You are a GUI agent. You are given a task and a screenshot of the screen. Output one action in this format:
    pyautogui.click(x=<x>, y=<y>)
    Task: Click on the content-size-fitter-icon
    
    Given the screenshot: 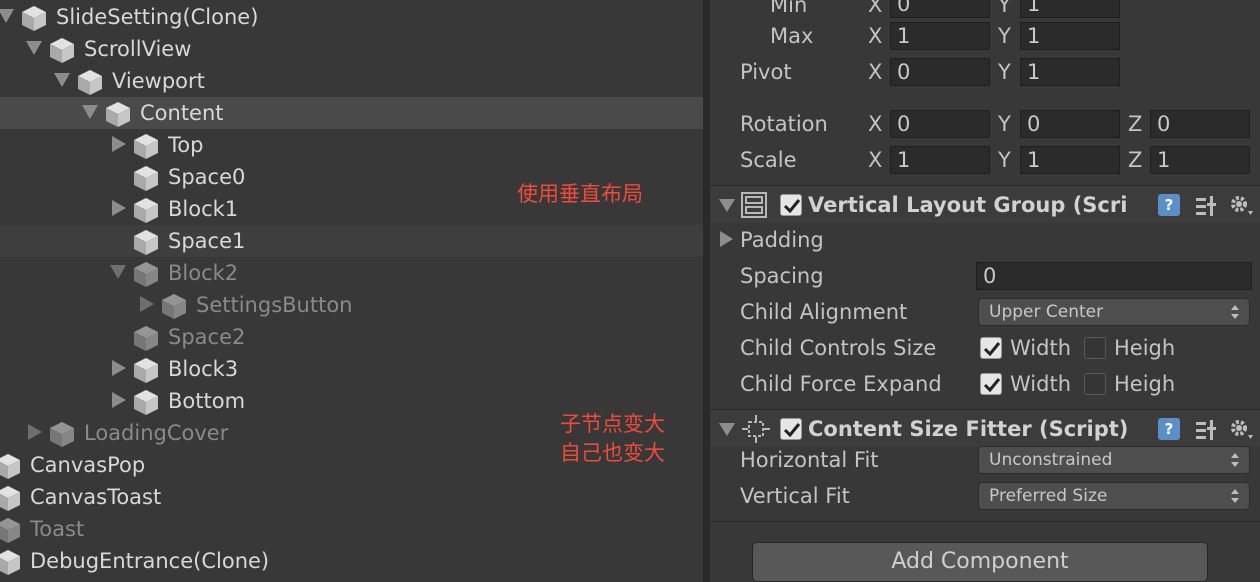 What is the action you would take?
    pyautogui.click(x=756, y=429)
    